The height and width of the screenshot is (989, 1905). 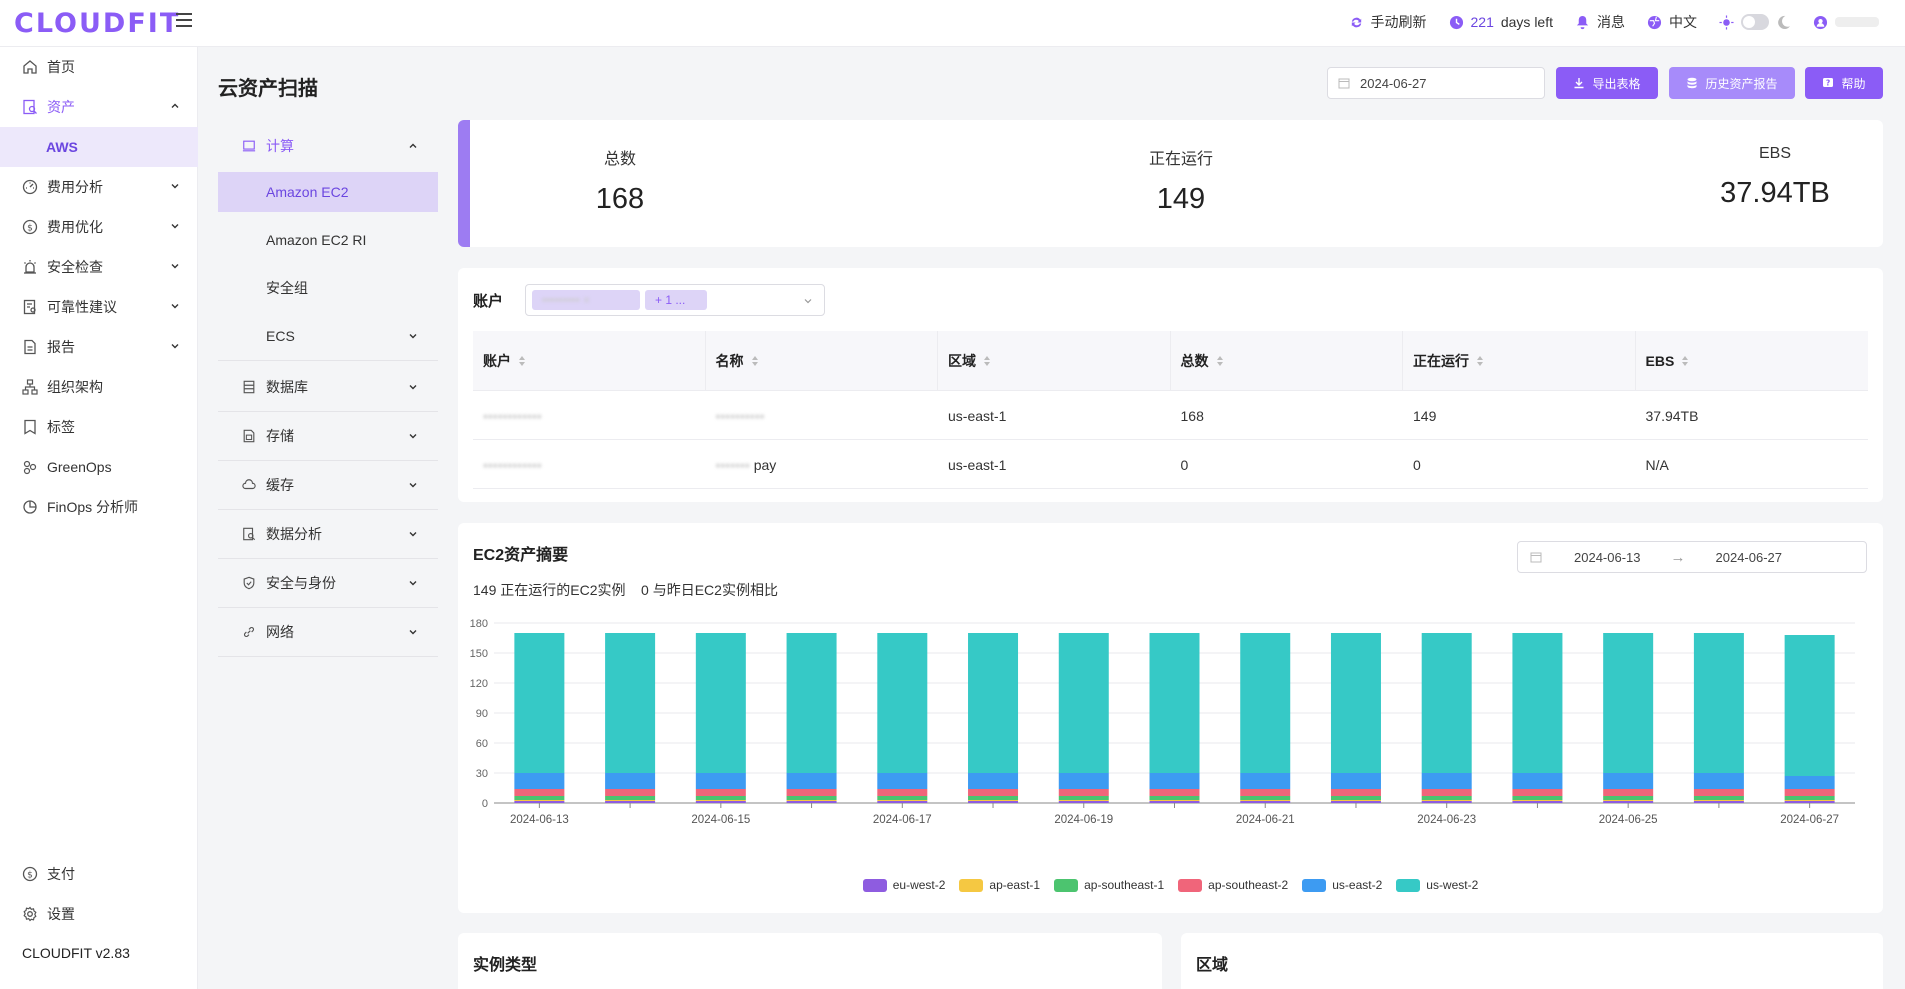 I want to click on language-switch: 中文, so click(x=1672, y=22).